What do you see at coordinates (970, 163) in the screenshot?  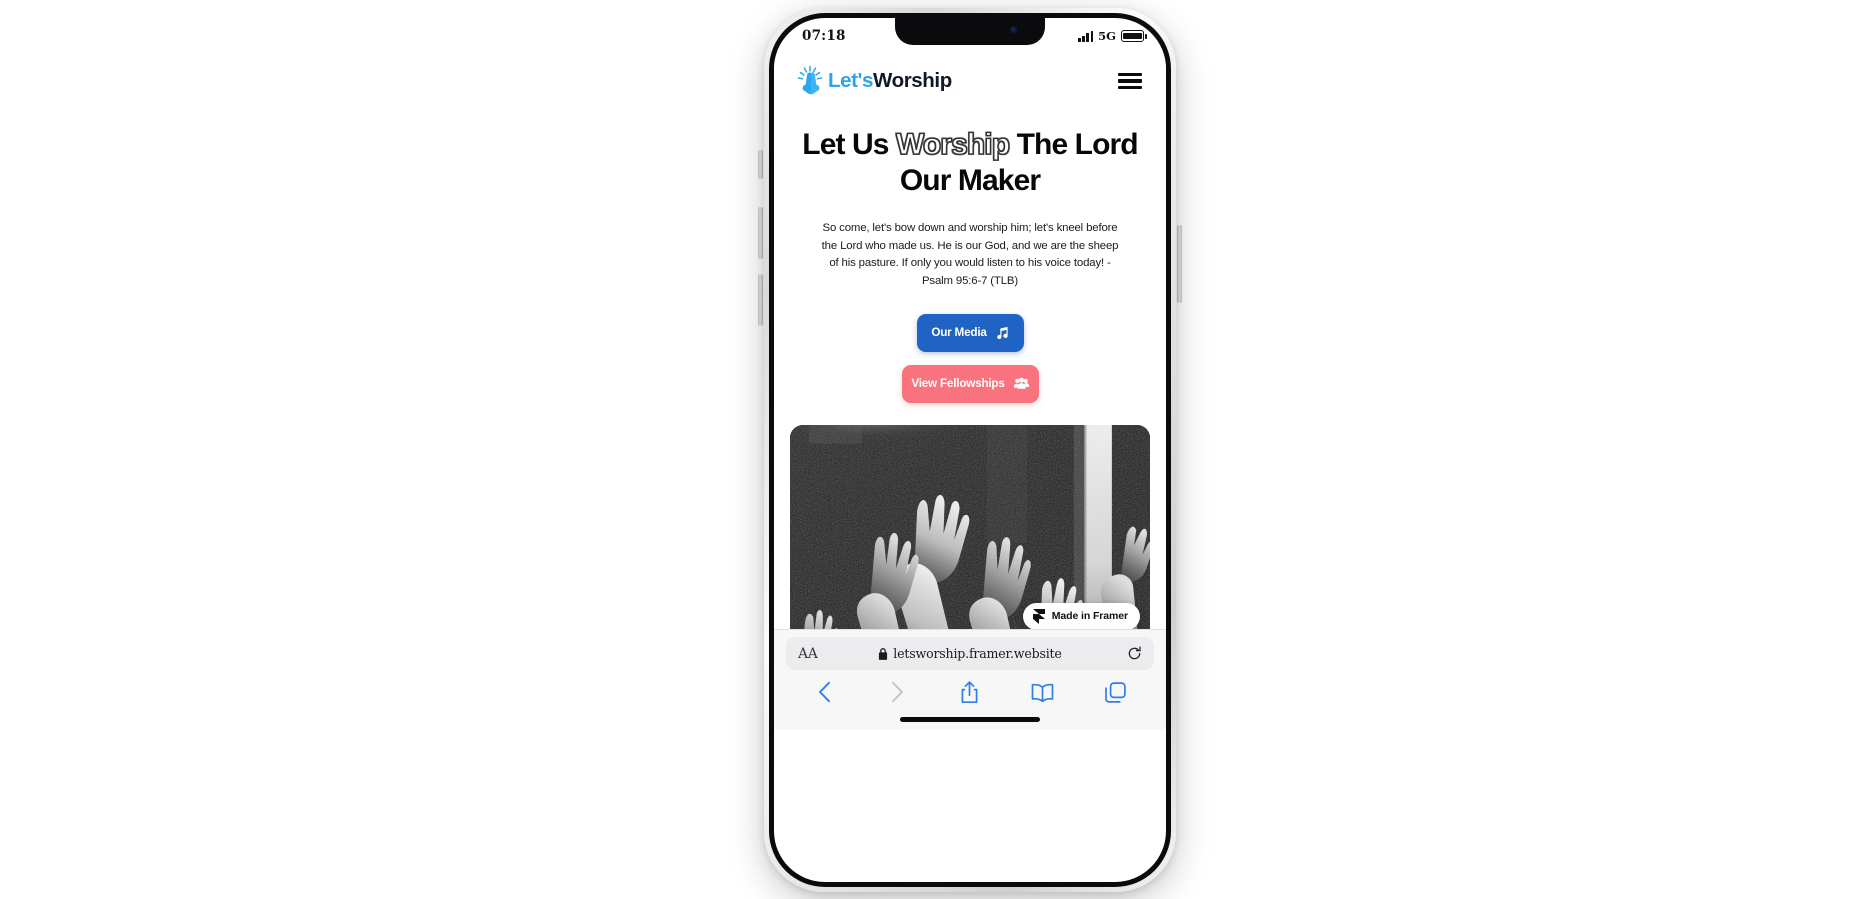 I see `page-title: Let Us Worship The Lord Our Maker` at bounding box center [970, 163].